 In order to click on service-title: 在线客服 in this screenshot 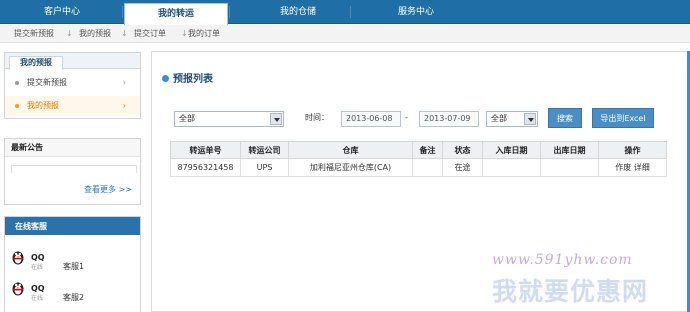, I will do `click(31, 226)`.